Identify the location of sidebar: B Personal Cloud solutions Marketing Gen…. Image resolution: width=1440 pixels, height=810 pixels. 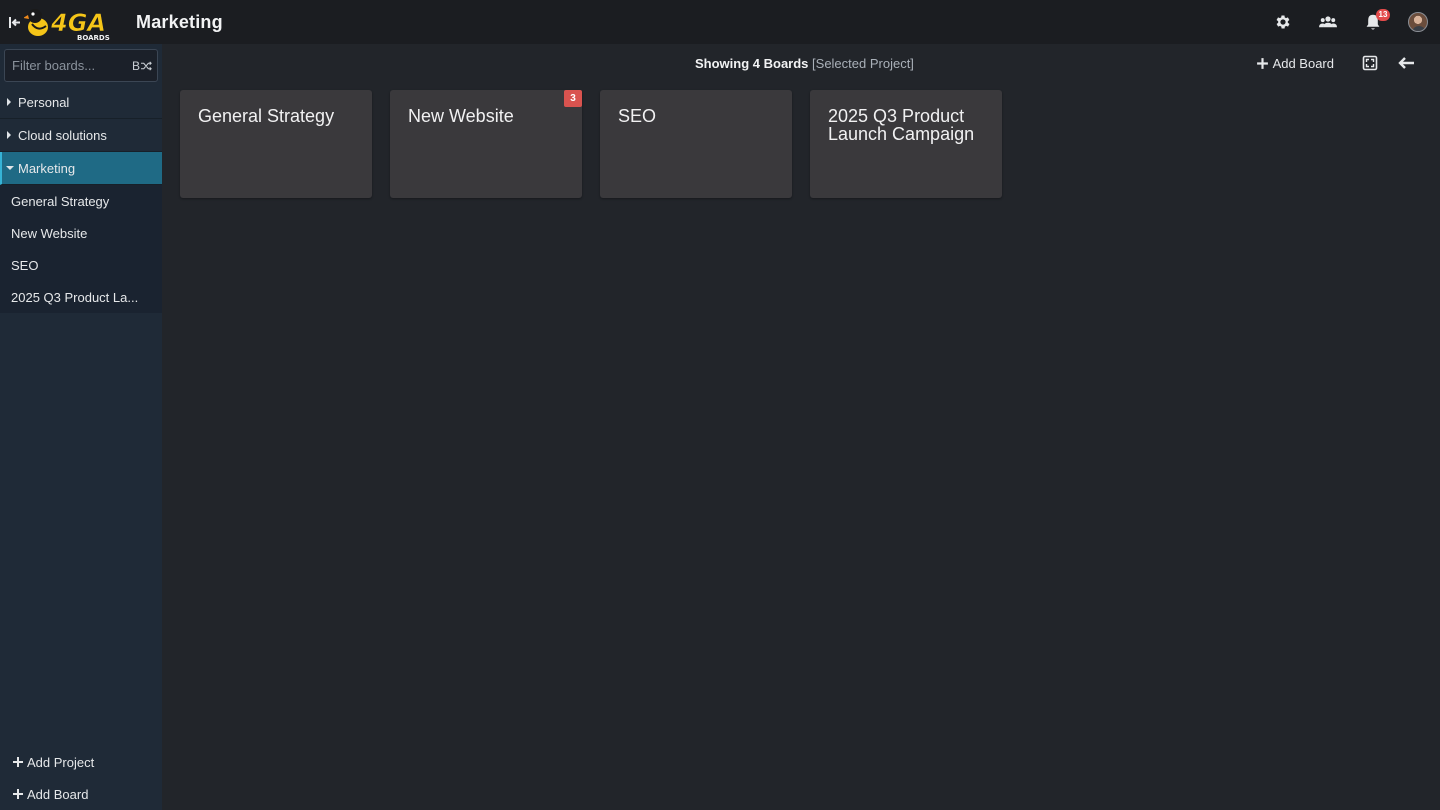
(81, 427).